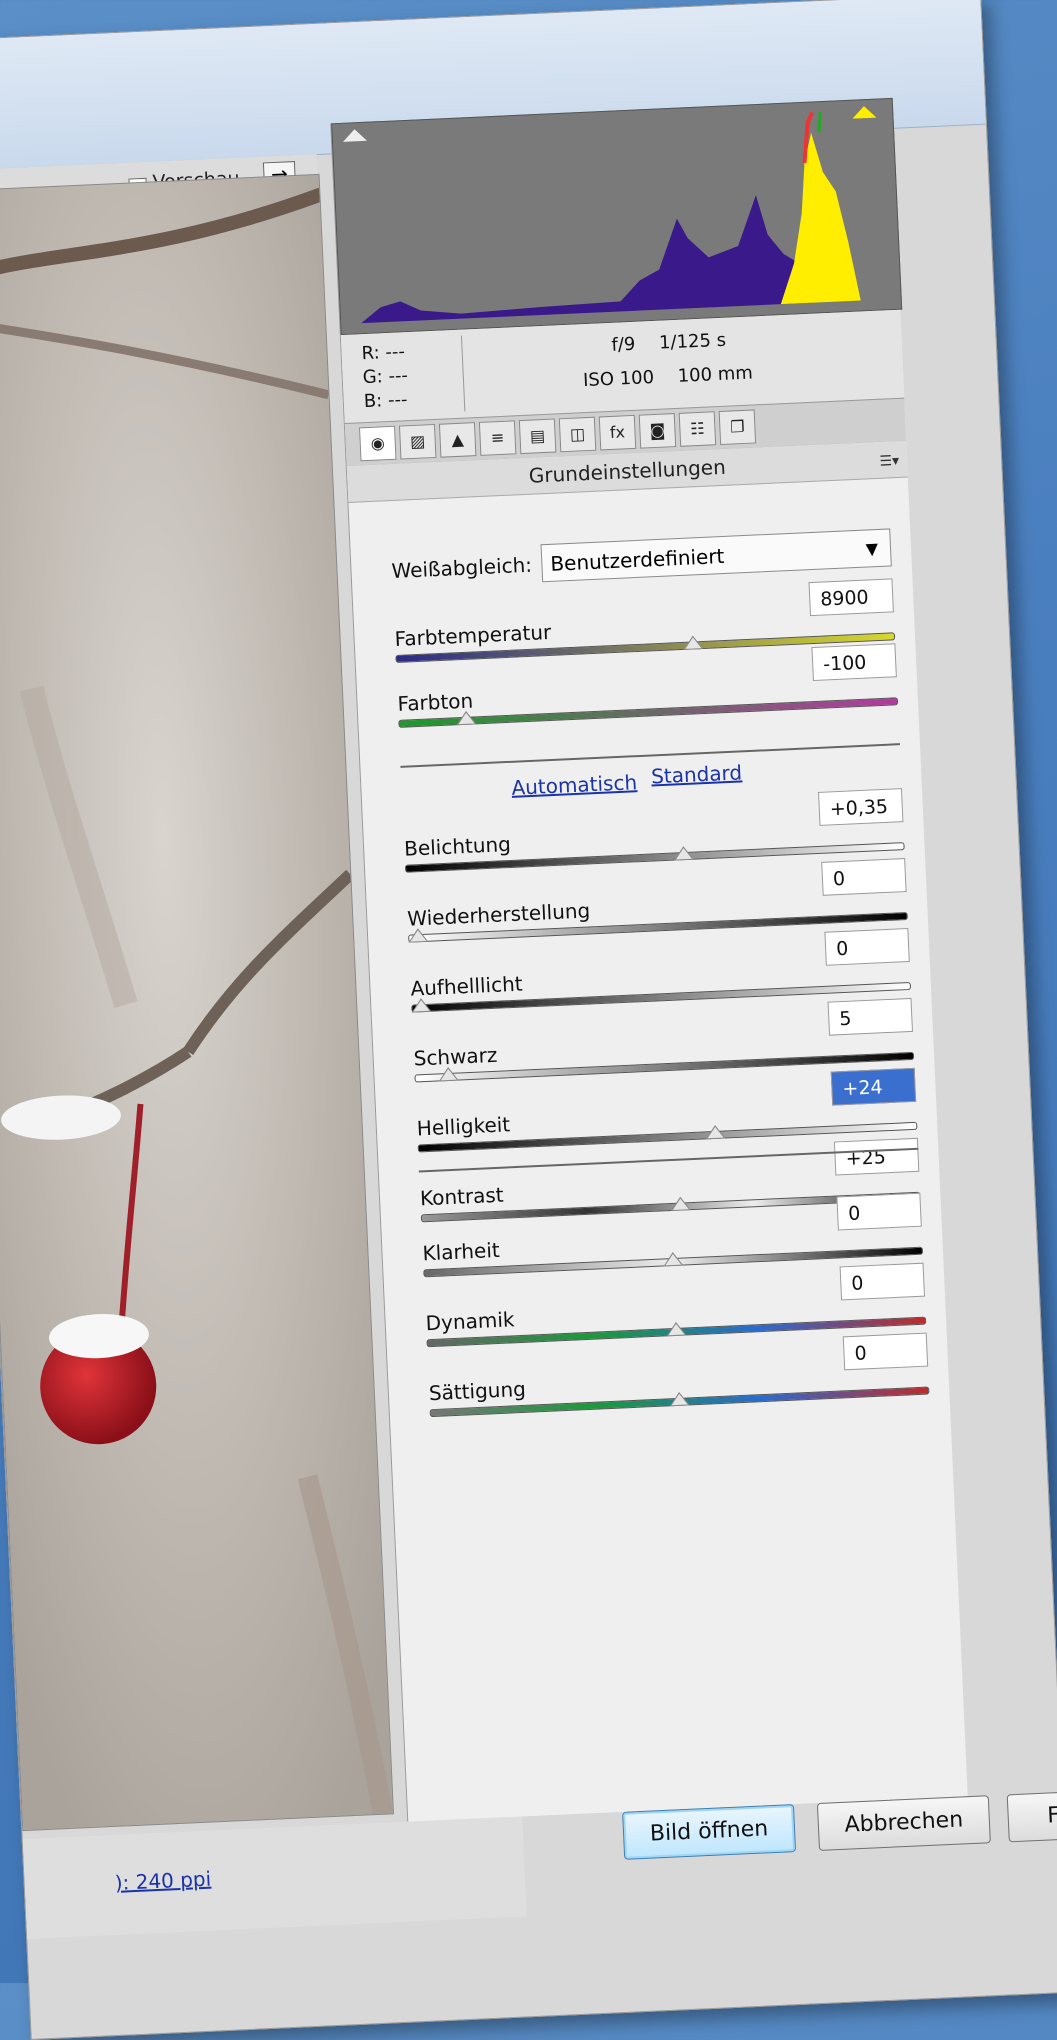  What do you see at coordinates (889, 461) in the screenshot?
I see `panel-menu-icon: ☰▾` at bounding box center [889, 461].